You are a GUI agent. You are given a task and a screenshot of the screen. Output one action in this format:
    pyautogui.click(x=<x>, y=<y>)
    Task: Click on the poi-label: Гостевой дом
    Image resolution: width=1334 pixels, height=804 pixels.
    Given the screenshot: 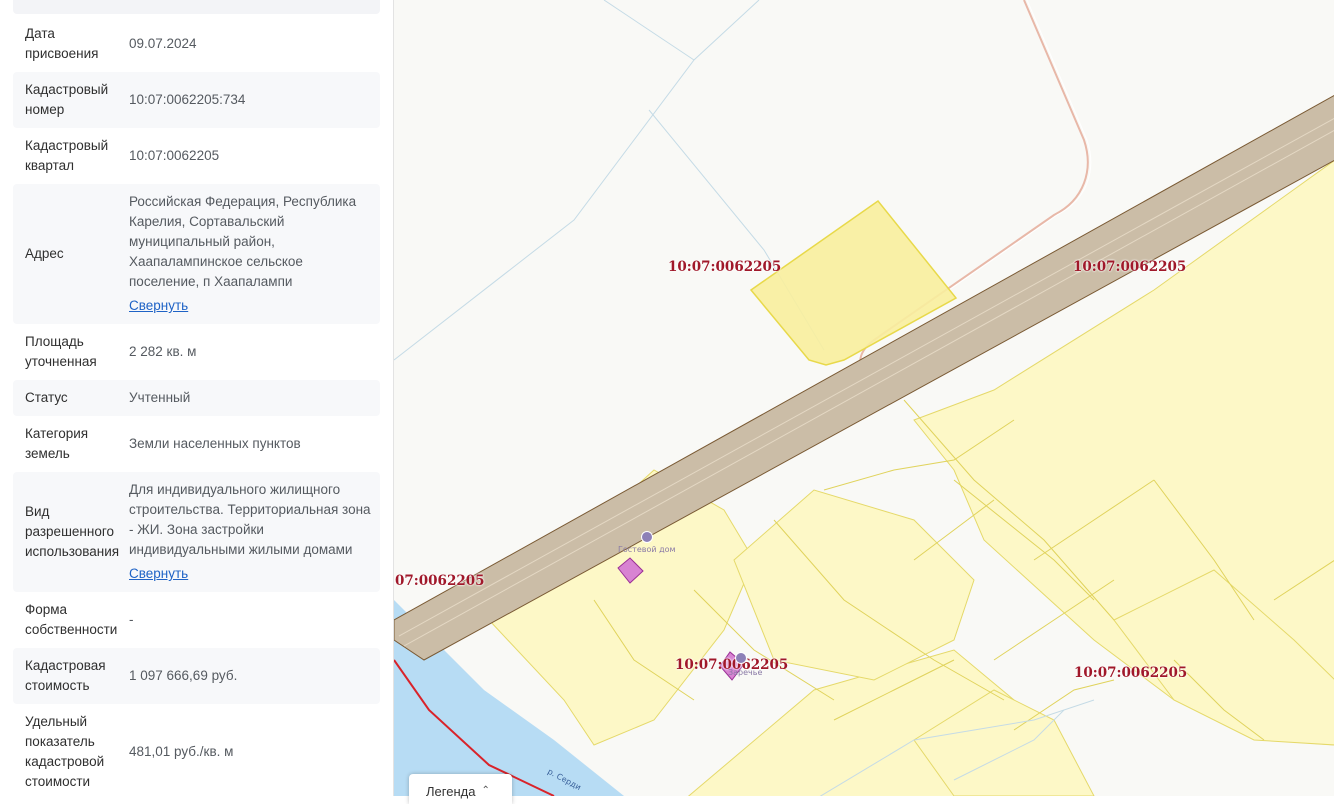 What is the action you would take?
    pyautogui.click(x=647, y=549)
    